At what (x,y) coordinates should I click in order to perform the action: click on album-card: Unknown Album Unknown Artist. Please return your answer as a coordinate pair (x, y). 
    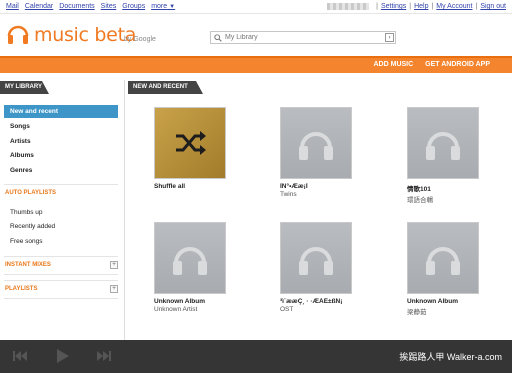
    Looking at the image, I should click on (191, 267).